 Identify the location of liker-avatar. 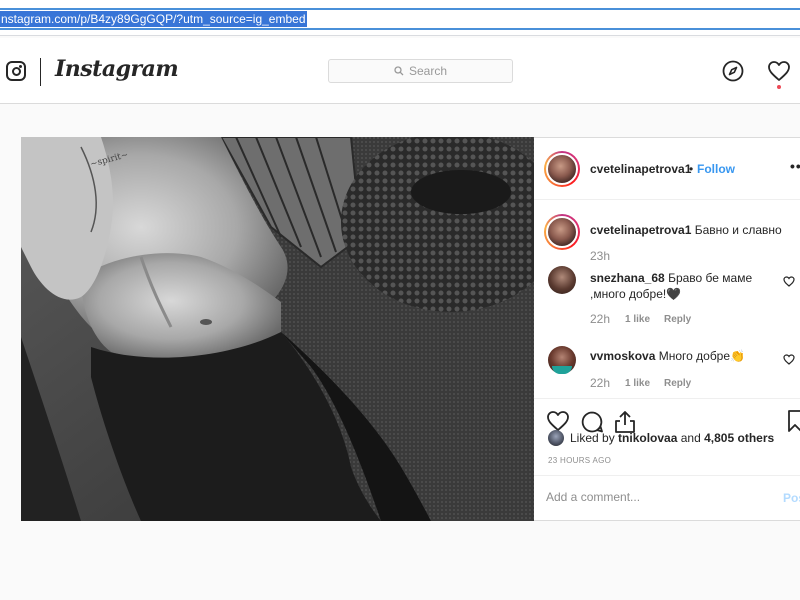
(556, 438).